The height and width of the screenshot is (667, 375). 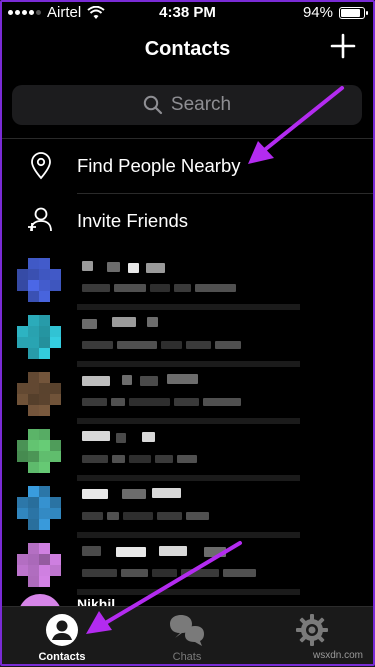 What do you see at coordinates (41, 166) in the screenshot?
I see `location-pin-icon` at bounding box center [41, 166].